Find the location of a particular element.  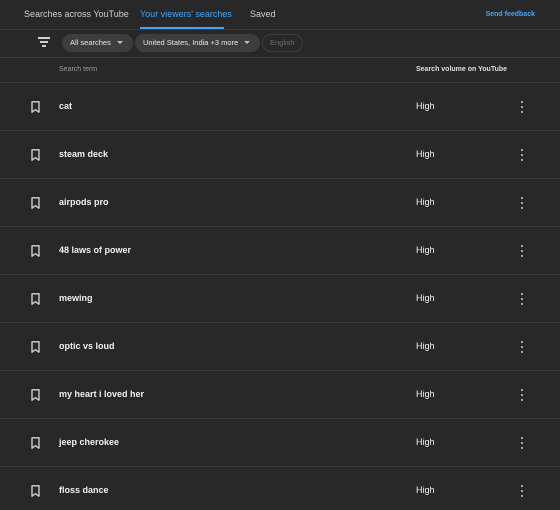

search-term: airpods pro is located at coordinates (84, 202).